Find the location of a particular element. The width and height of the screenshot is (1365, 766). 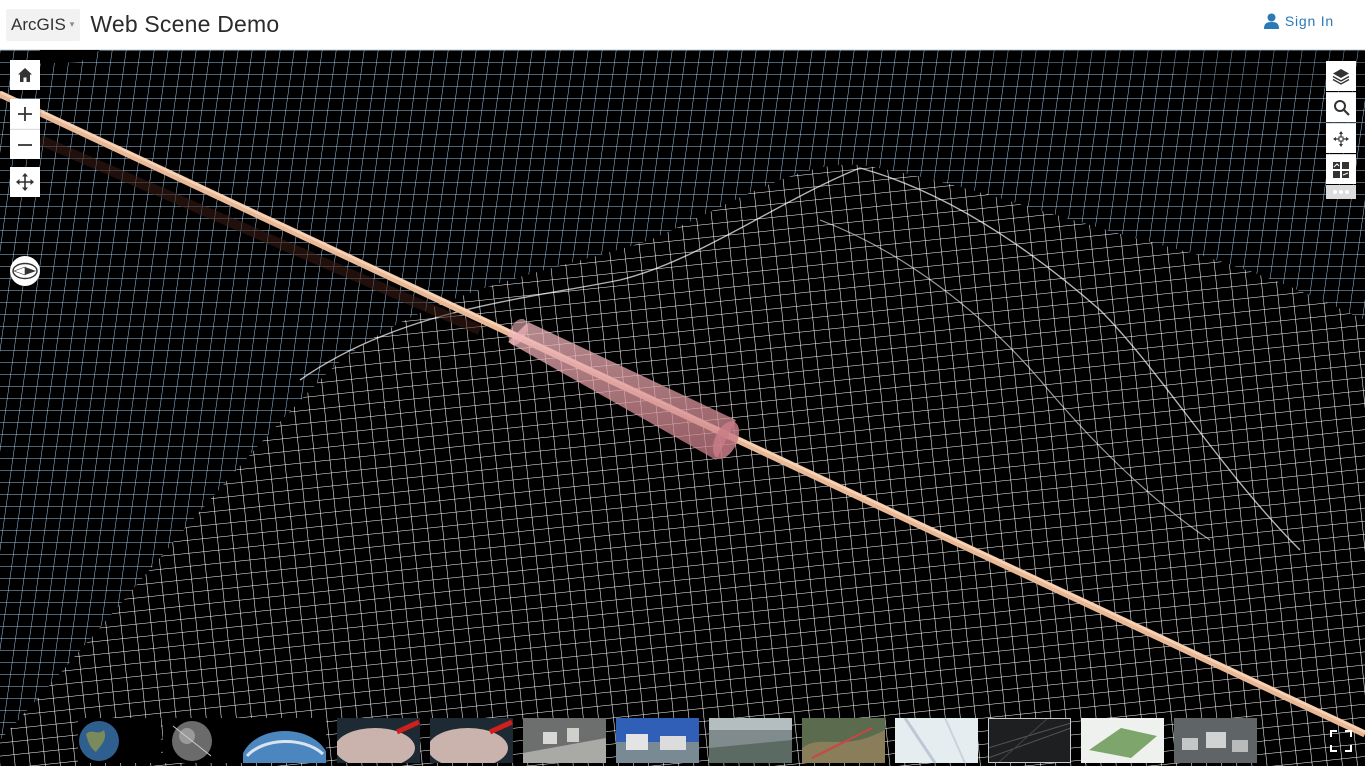

layer-list-button is located at coordinates (1341, 76).